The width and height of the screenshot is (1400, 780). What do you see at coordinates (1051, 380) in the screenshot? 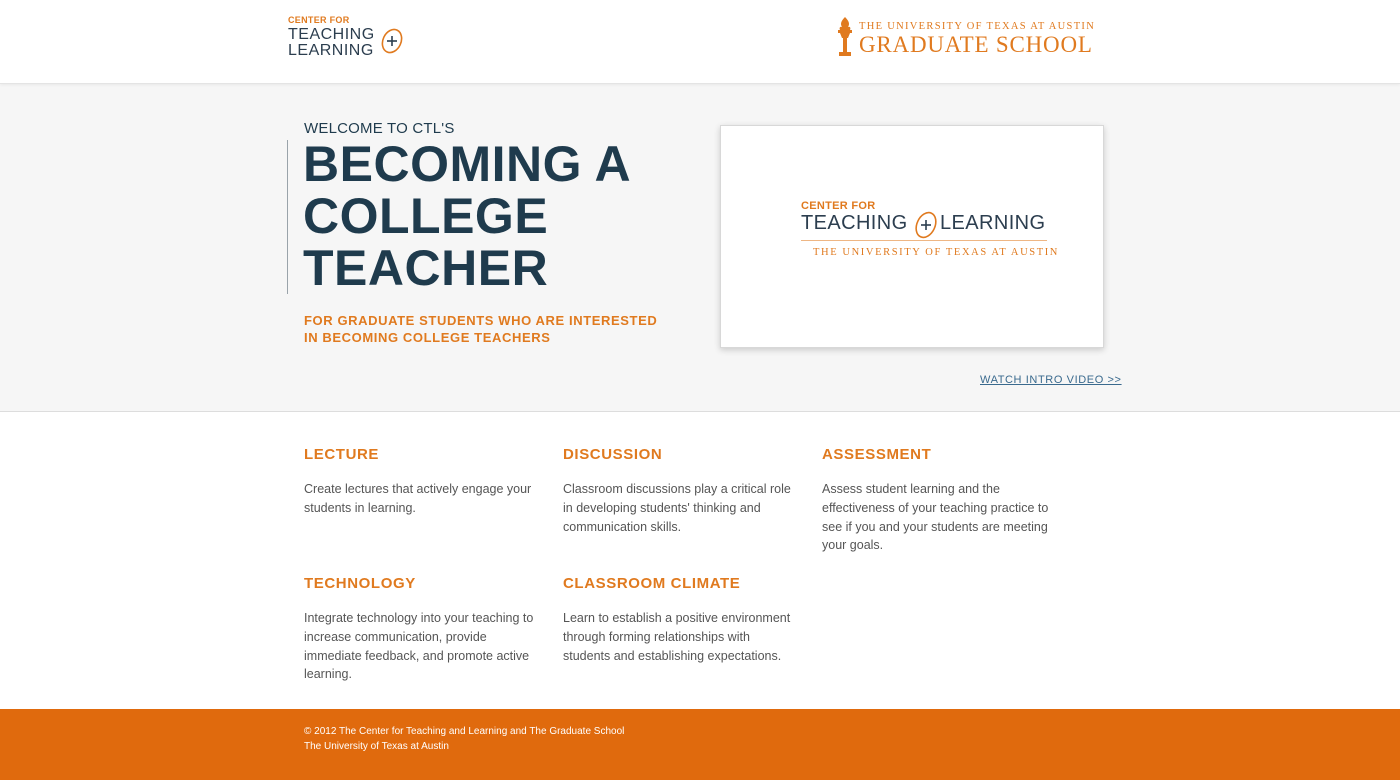
I see `watch-intro-video-link: WATCH INTRO VIDEO >>` at bounding box center [1051, 380].